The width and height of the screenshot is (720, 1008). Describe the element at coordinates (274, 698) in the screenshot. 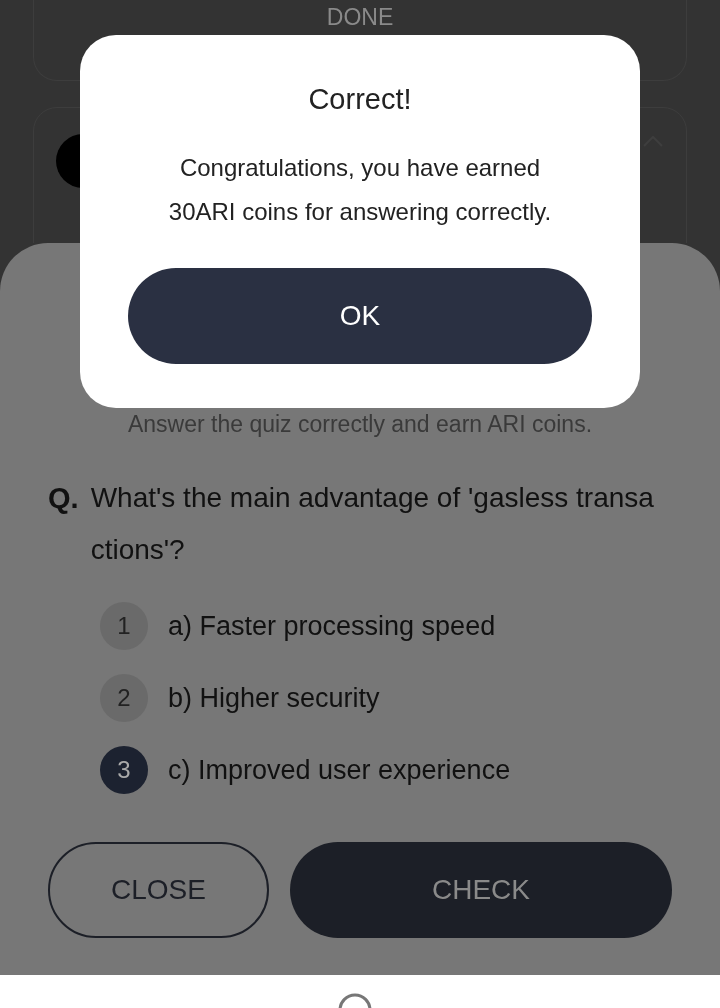

I see `option-text: b) Higher security` at that location.